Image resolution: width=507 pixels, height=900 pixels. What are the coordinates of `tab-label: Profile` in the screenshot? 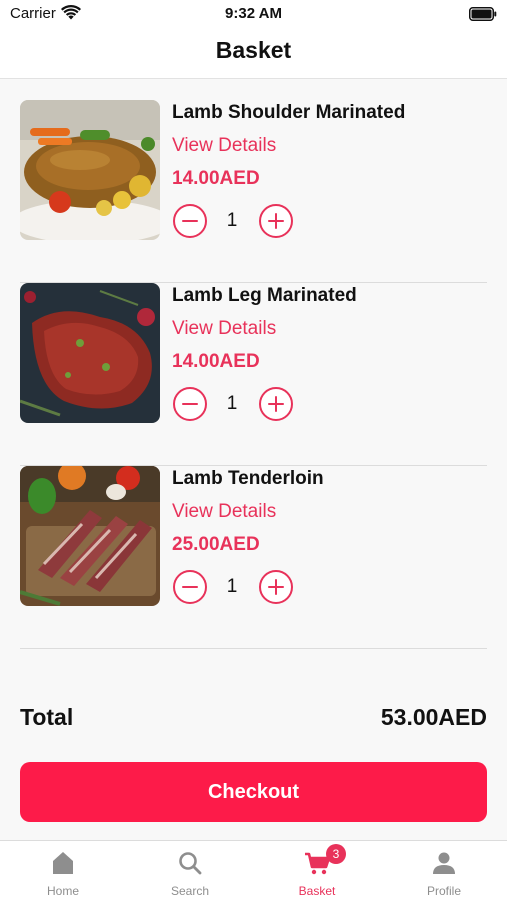 It's located at (443, 891).